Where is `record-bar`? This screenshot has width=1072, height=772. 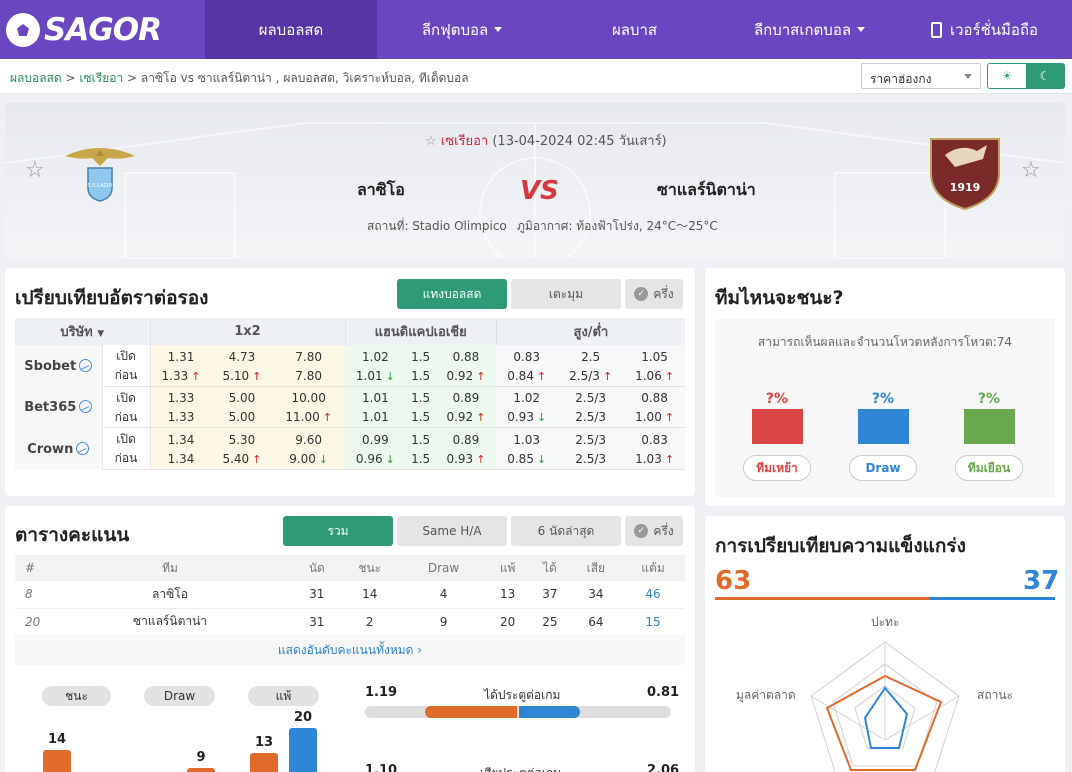
record-bar is located at coordinates (264, 762).